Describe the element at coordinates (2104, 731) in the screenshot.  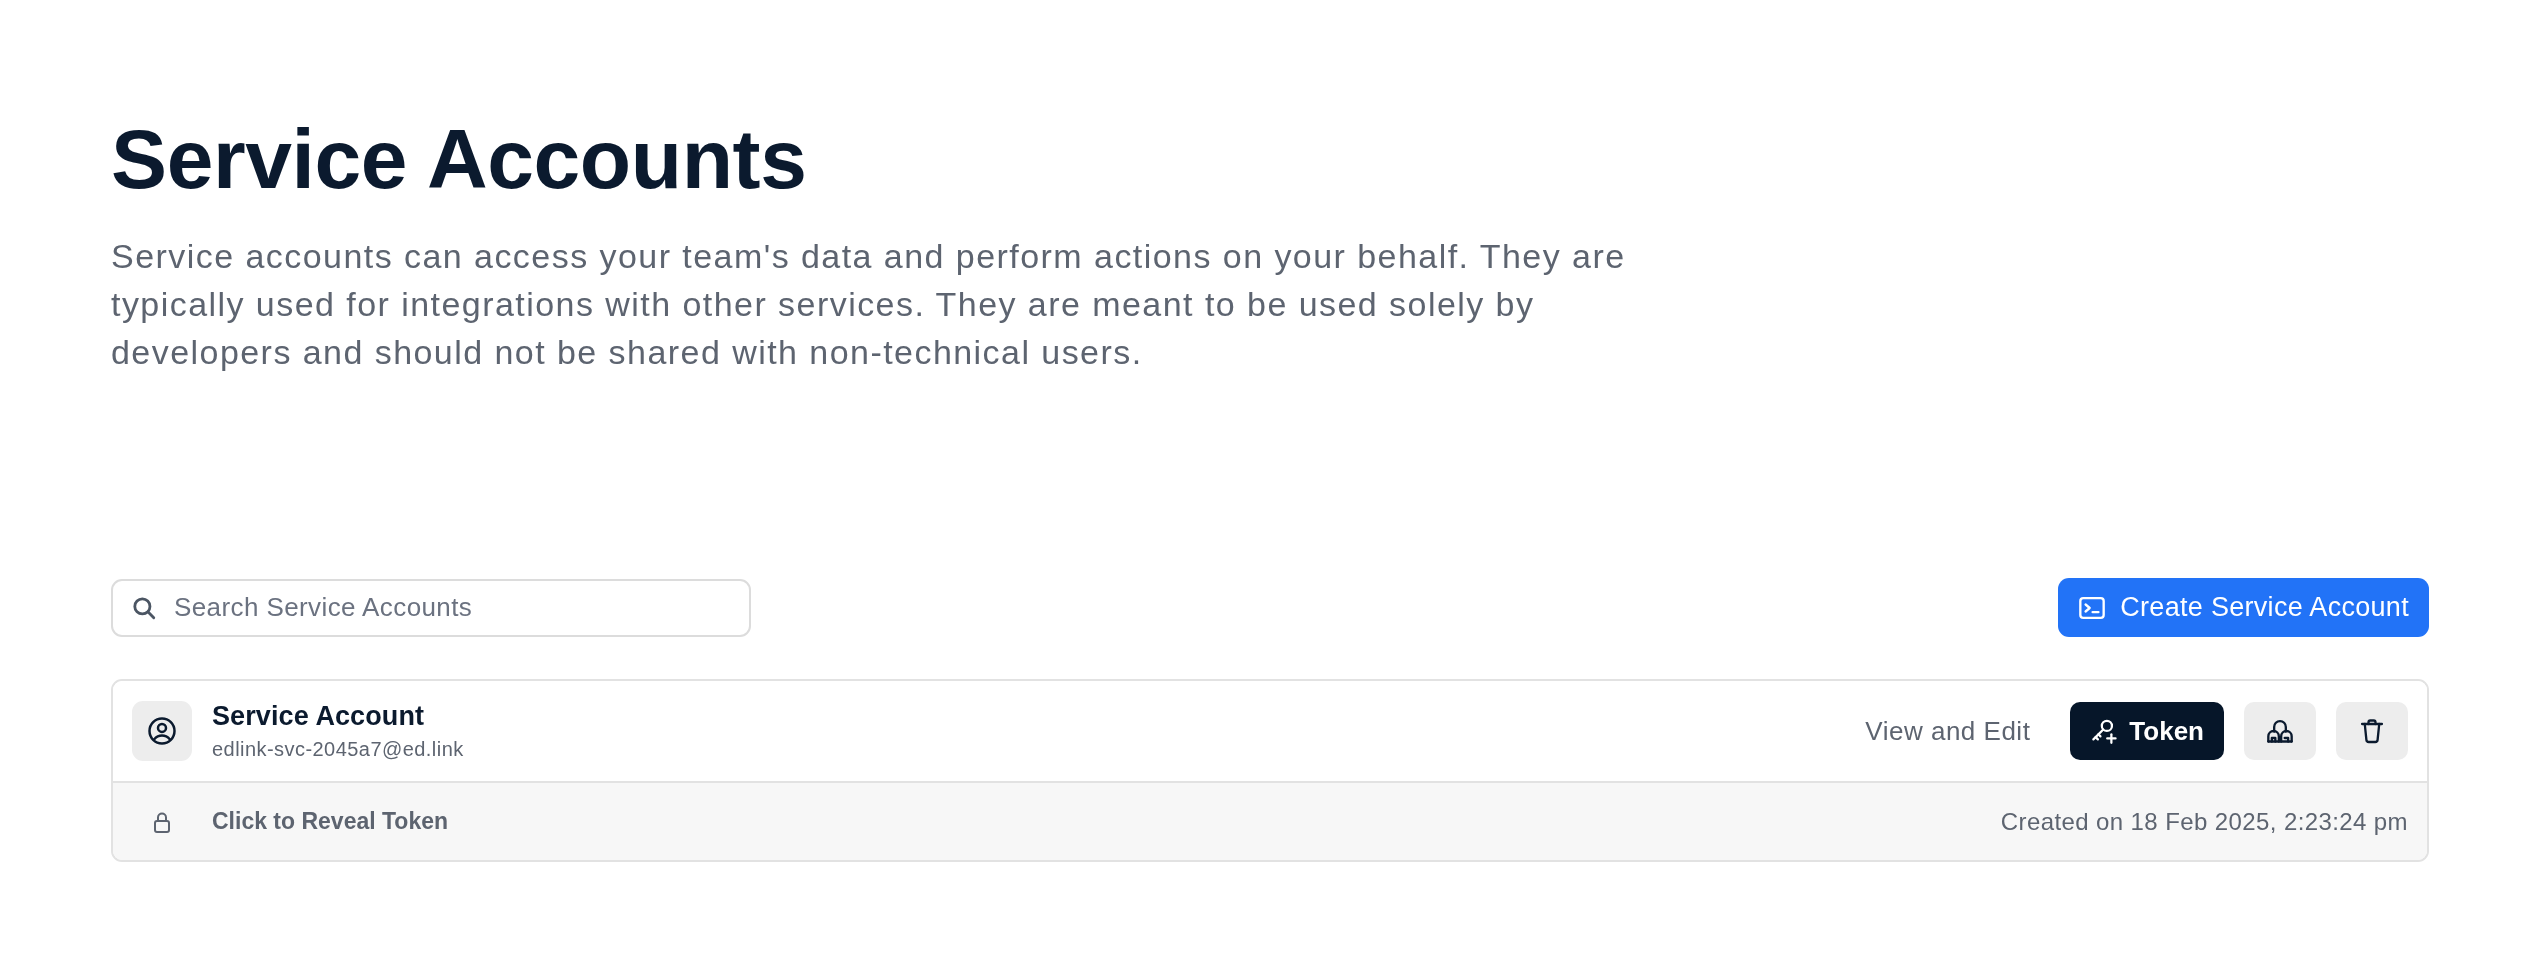
I see `key-plus-icon` at that location.